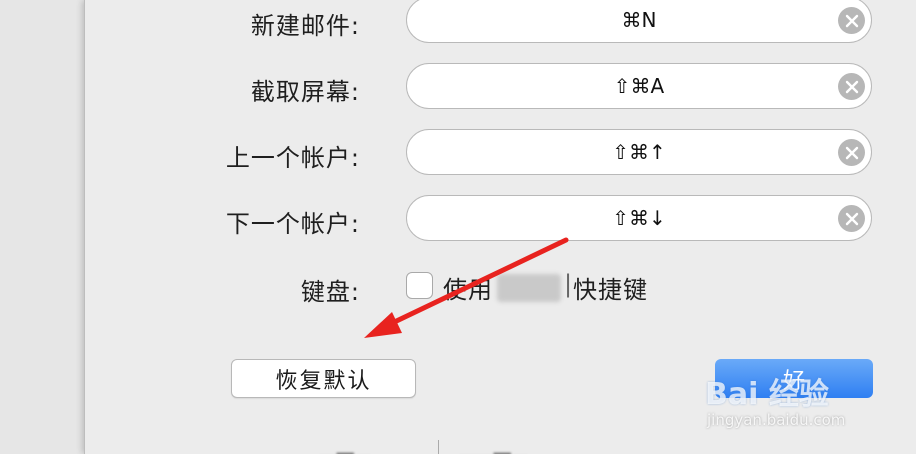 The width and height of the screenshot is (916, 454). What do you see at coordinates (424, 446) in the screenshot?
I see `bottom-tab-bar: ▂▃▂ ▂▂▃▂` at bounding box center [424, 446].